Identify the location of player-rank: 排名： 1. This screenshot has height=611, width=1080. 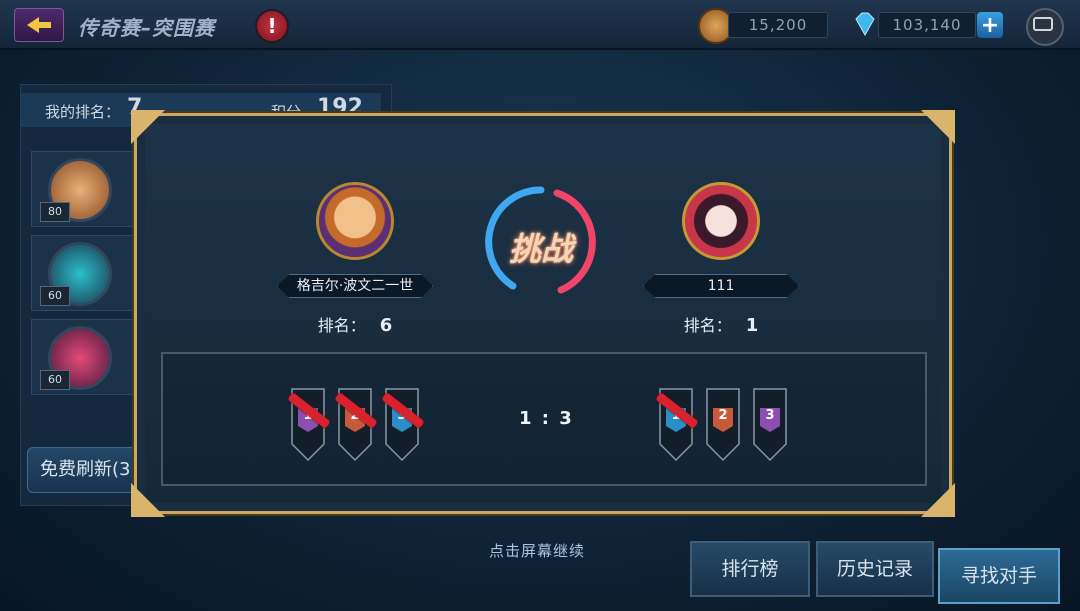
(721, 324).